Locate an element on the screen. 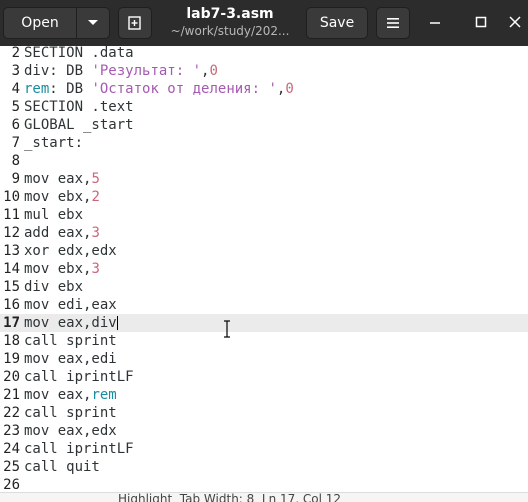 The width and height of the screenshot is (528, 502). chevron-down-icon is located at coordinates (93, 22).